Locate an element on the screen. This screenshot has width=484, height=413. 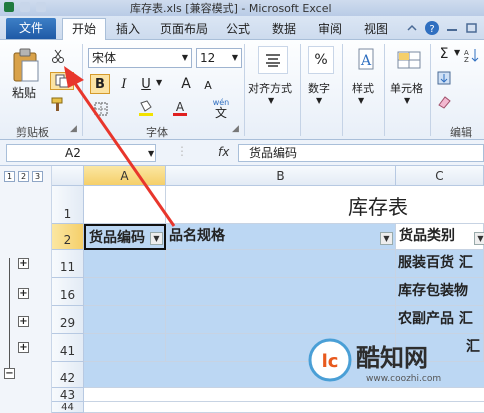
watermark-url: www.coozhi.com is located at coordinates (404, 379).